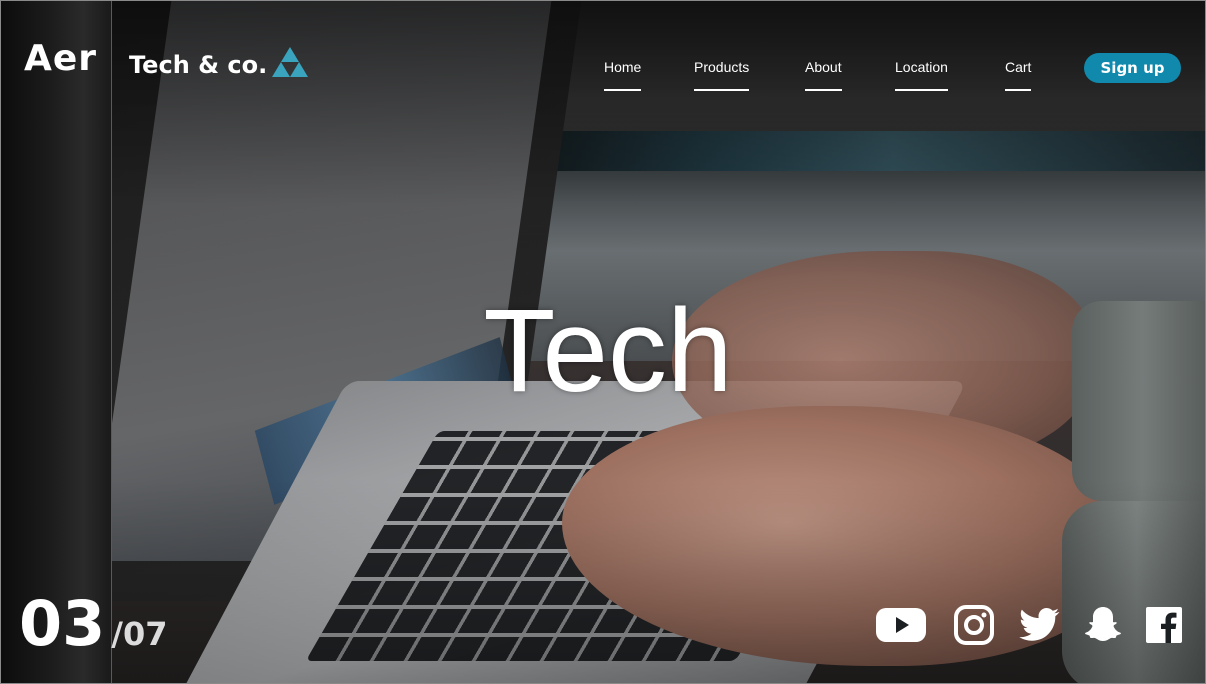 The width and height of the screenshot is (1206, 684). What do you see at coordinates (1018, 75) in the screenshot?
I see `nav-cart: Cart` at bounding box center [1018, 75].